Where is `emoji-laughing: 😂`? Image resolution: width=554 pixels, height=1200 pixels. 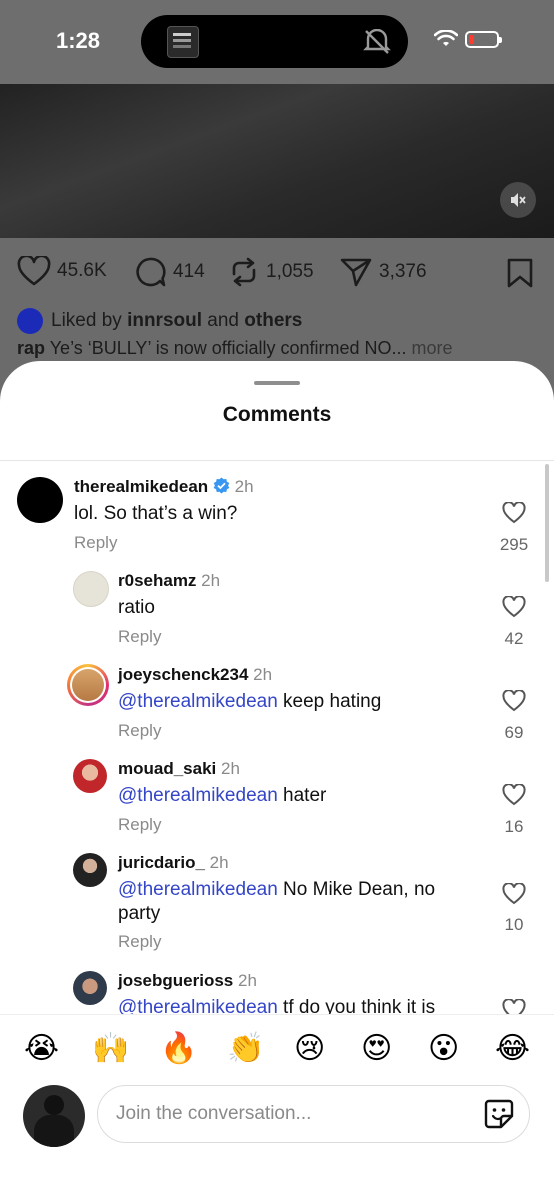
emoji-laughing: 😂 is located at coordinates (512, 1049).